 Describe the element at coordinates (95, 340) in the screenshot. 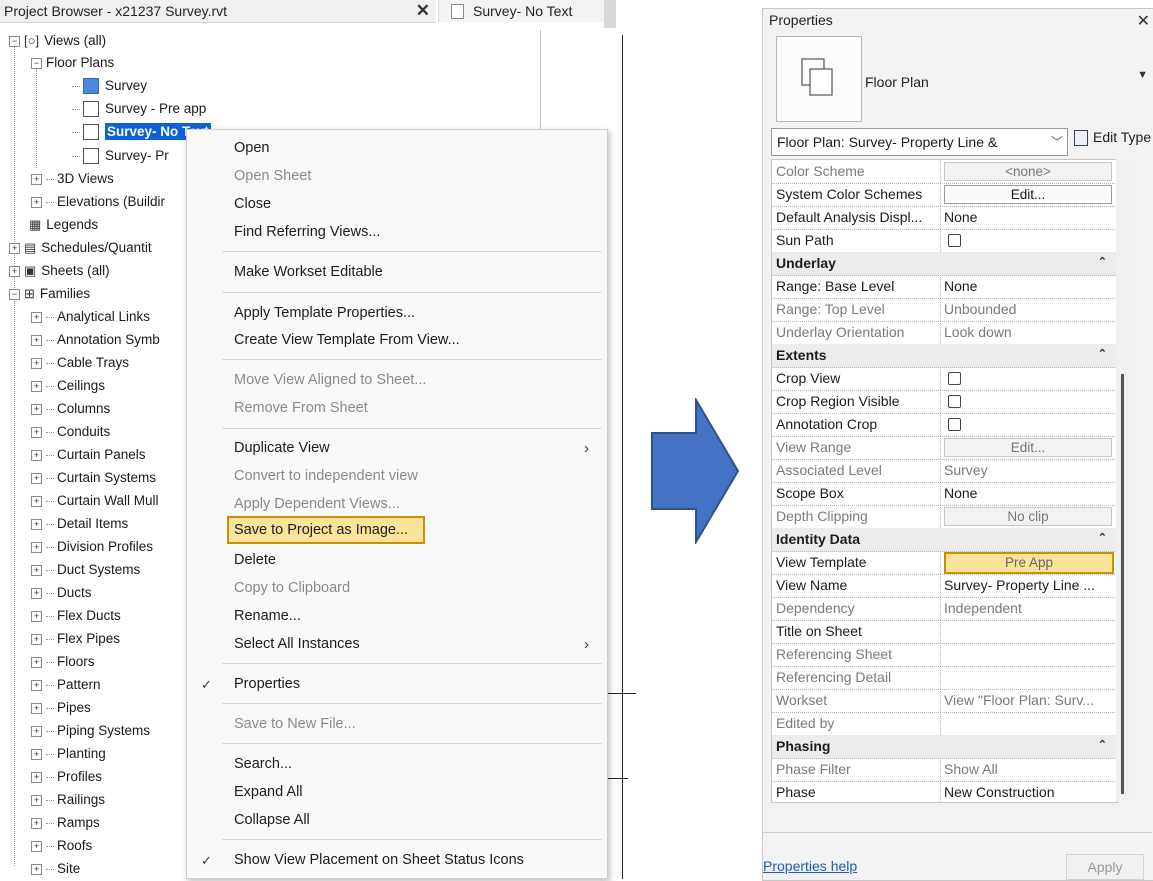

I see `family-item: + Annotation Symb` at that location.